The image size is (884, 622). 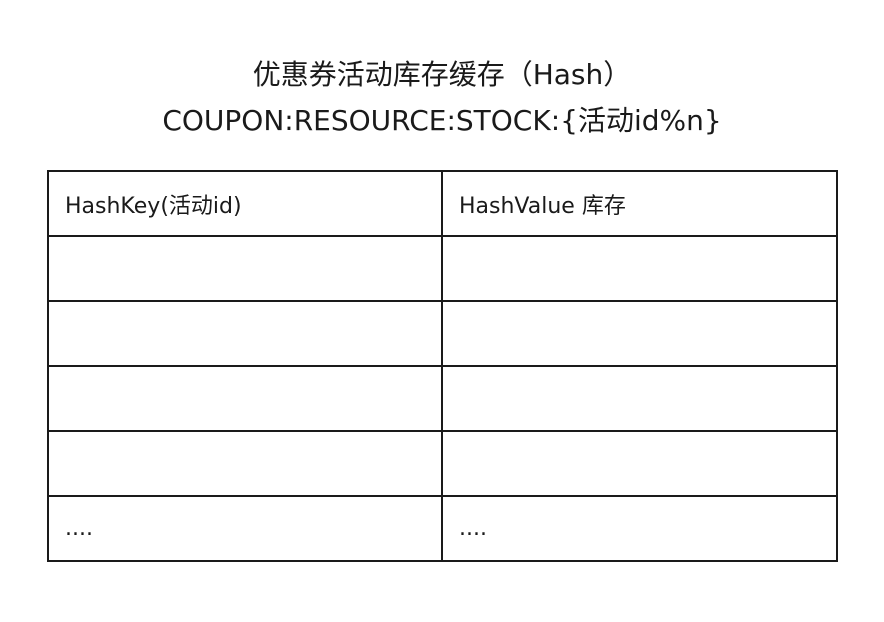 I want to click on table-header-row: HashKey(活动id) HashValue 库存, so click(x=442, y=203).